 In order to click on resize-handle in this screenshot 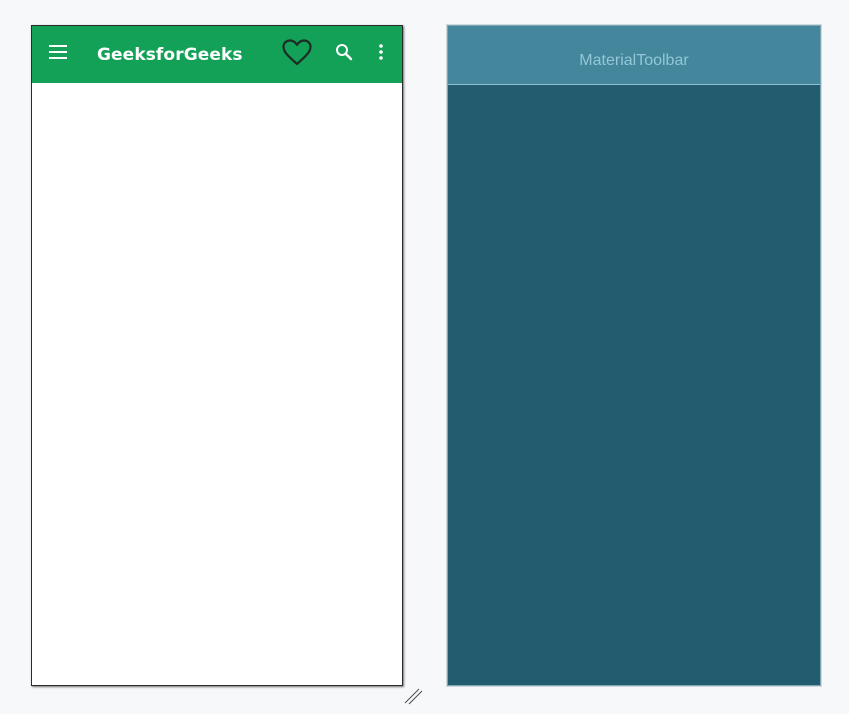, I will do `click(413, 696)`.